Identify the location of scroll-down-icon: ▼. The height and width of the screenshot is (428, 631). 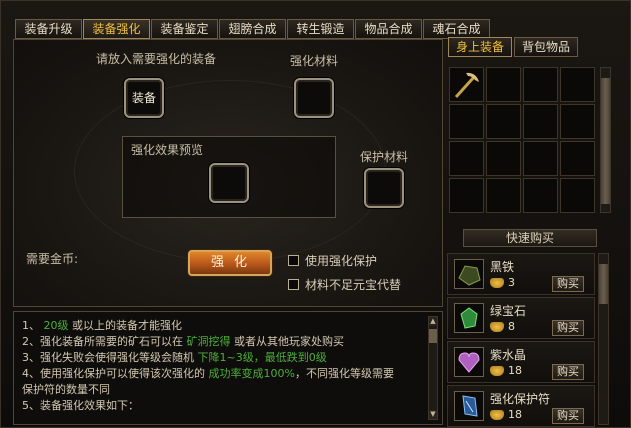
(433, 414).